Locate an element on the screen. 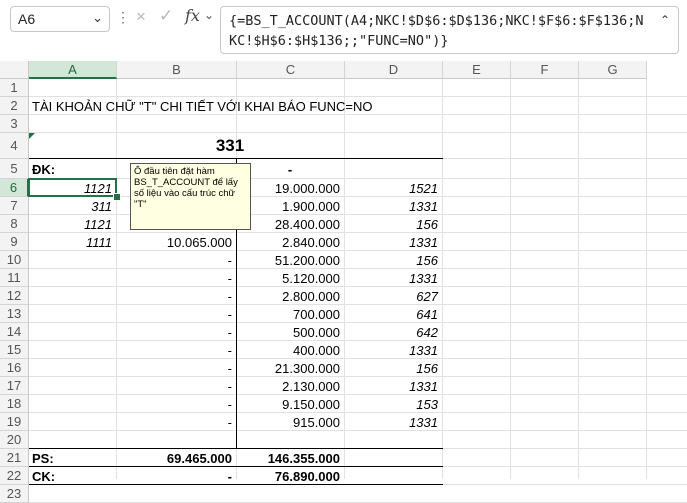  ps-label: PS: is located at coordinates (72, 458).